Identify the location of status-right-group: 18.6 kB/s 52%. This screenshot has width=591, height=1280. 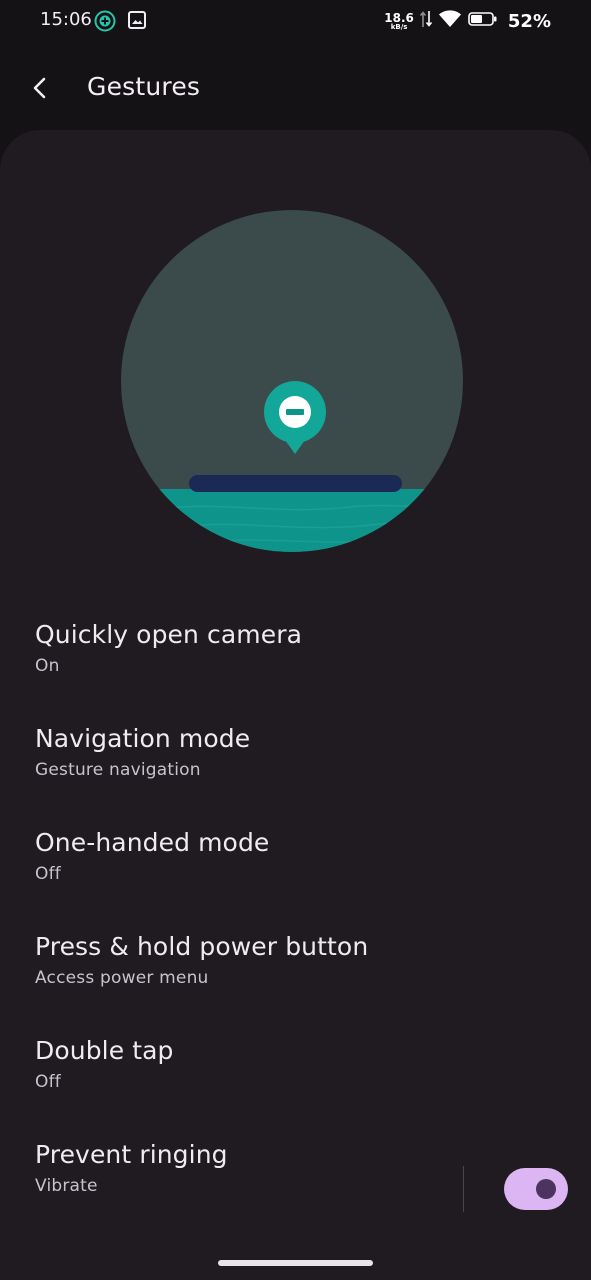
(467, 21).